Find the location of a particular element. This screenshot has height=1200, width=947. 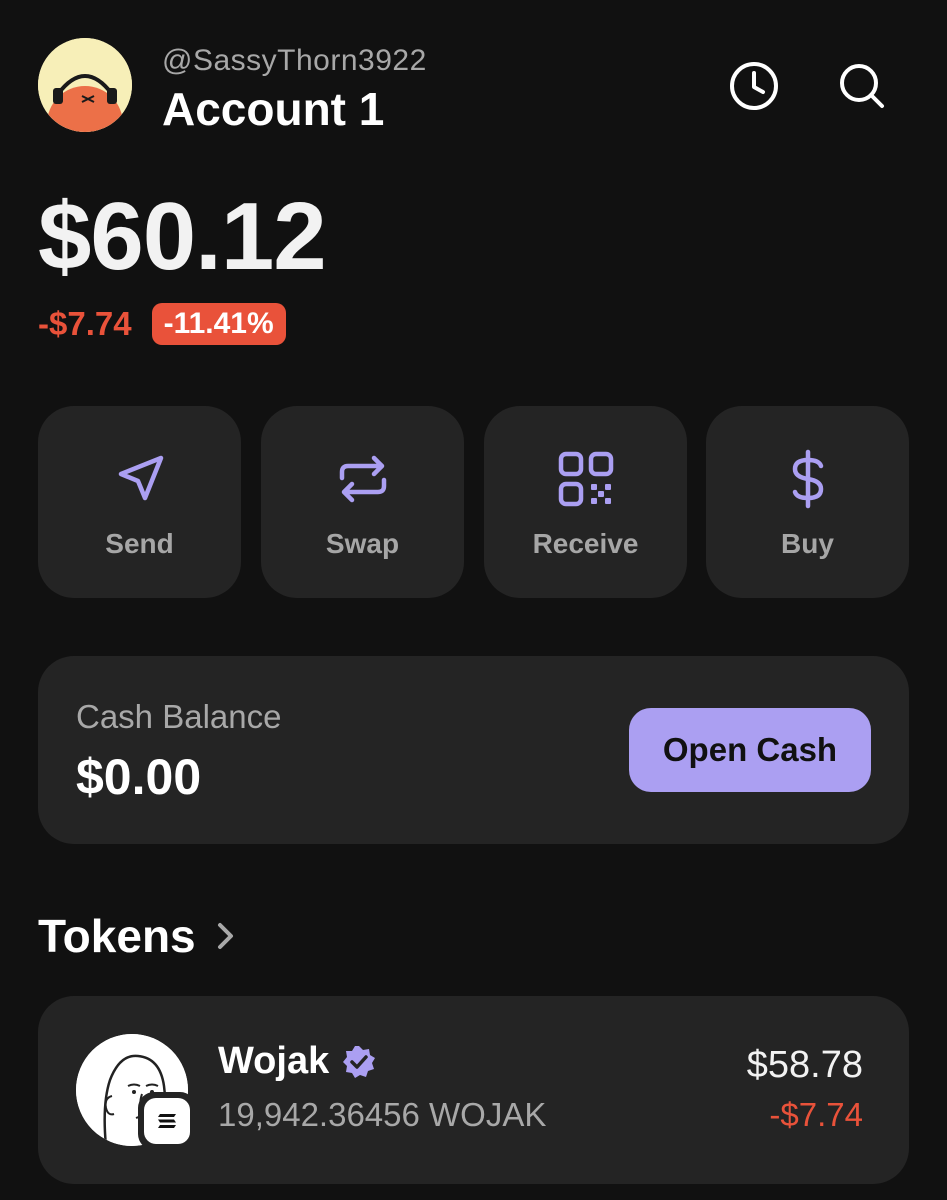

receive-label: Receive is located at coordinates (585, 543).